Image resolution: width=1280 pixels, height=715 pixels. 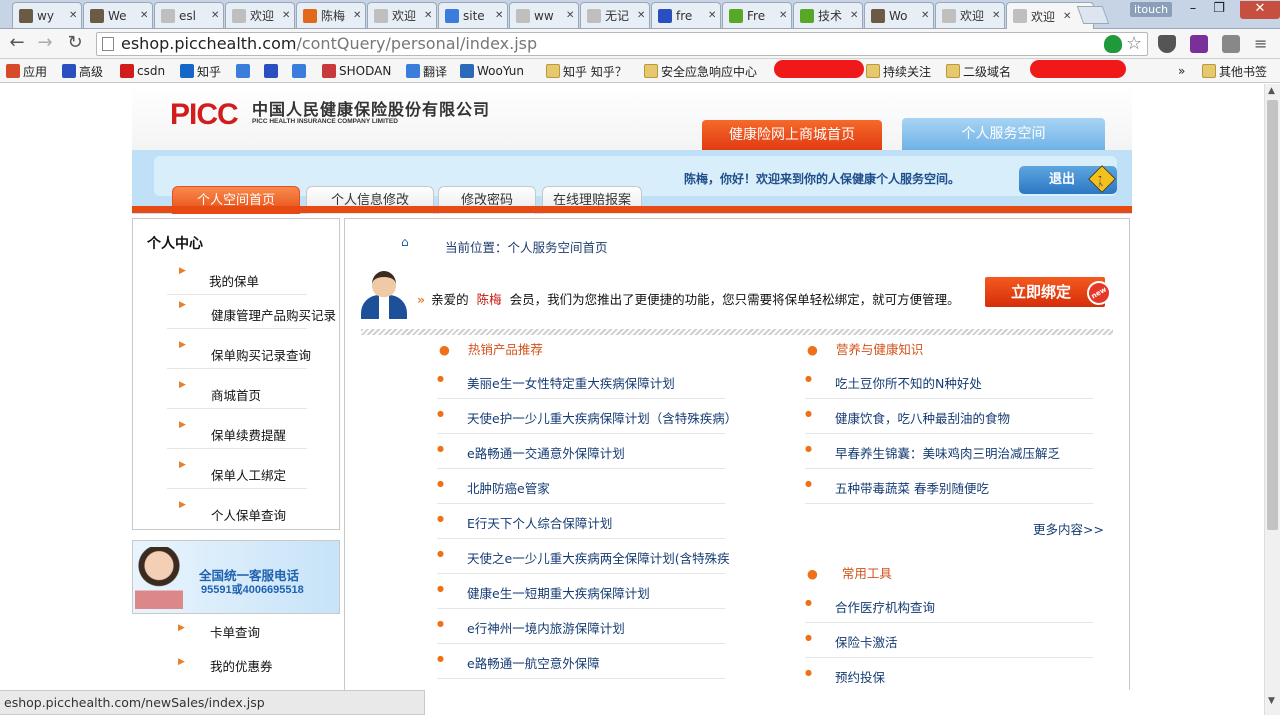 What do you see at coordinates (949, 416) in the screenshot?
I see `list-item: ● 健康饮食，吃八种最刮油的食物` at bounding box center [949, 416].